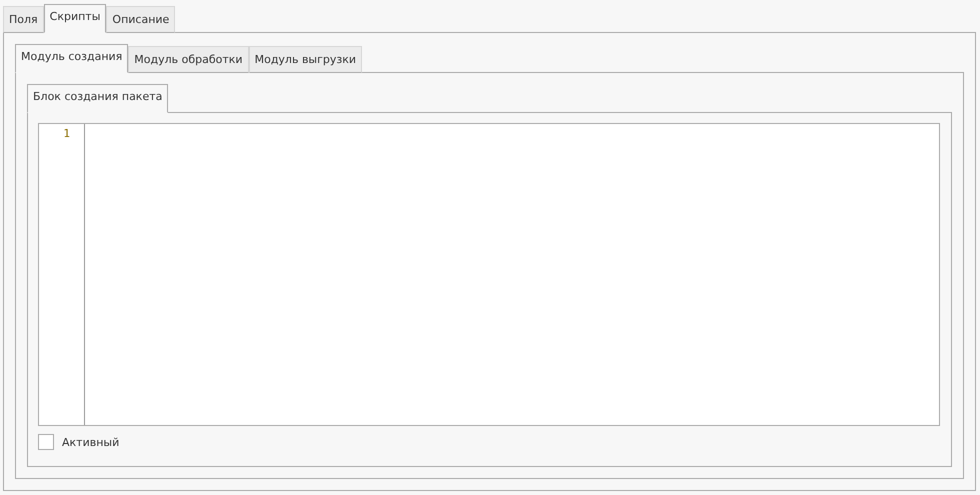 This screenshot has width=980, height=495. I want to click on checkbox-label: Активный, so click(91, 442).